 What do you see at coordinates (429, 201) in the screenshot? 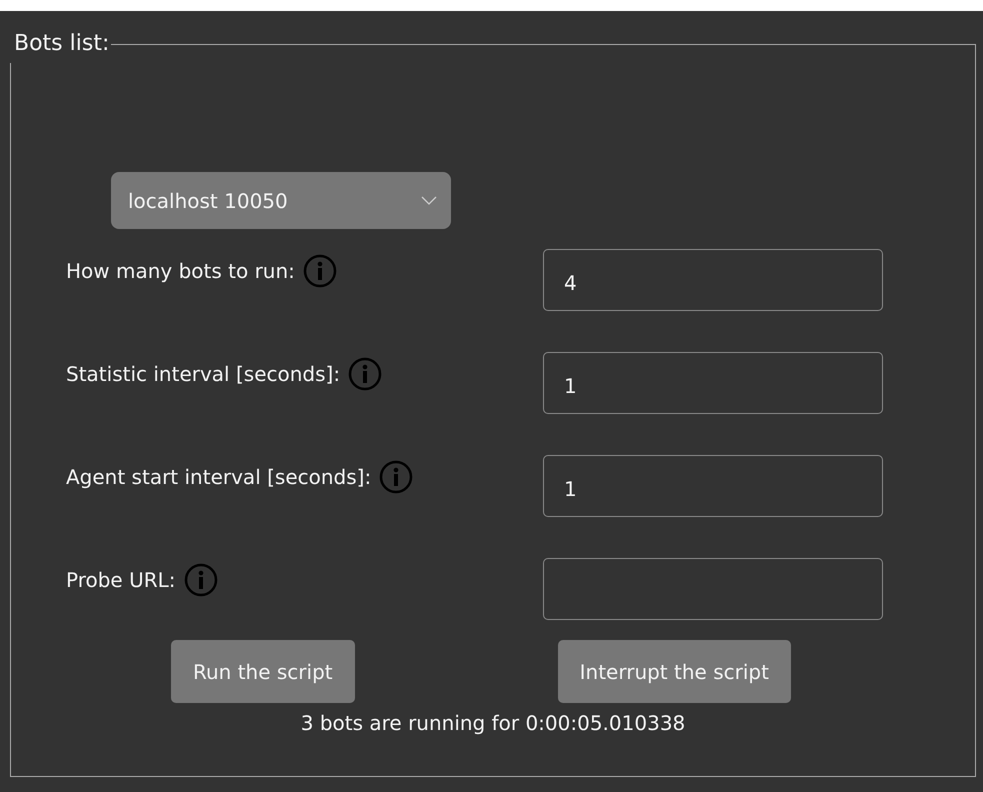
I see `chevron-icon` at bounding box center [429, 201].